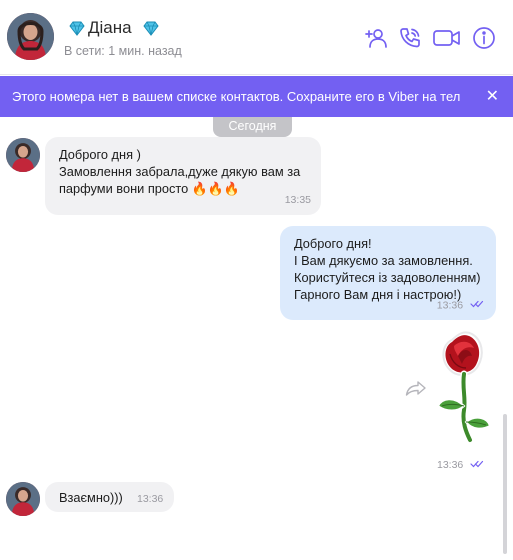  Describe the element at coordinates (416, 388) in the screenshot. I see `forward-icon` at that location.